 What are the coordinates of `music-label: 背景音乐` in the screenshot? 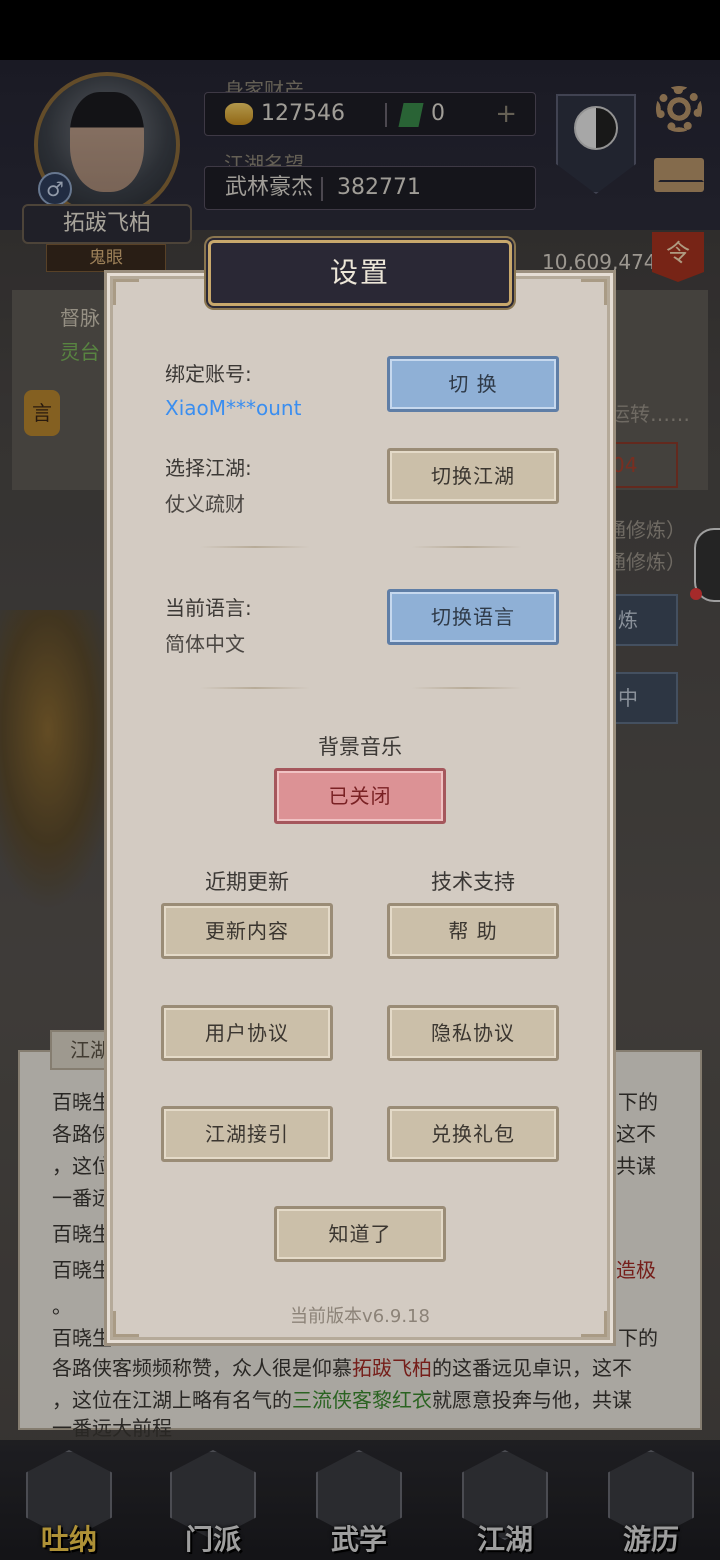 It's located at (360, 747).